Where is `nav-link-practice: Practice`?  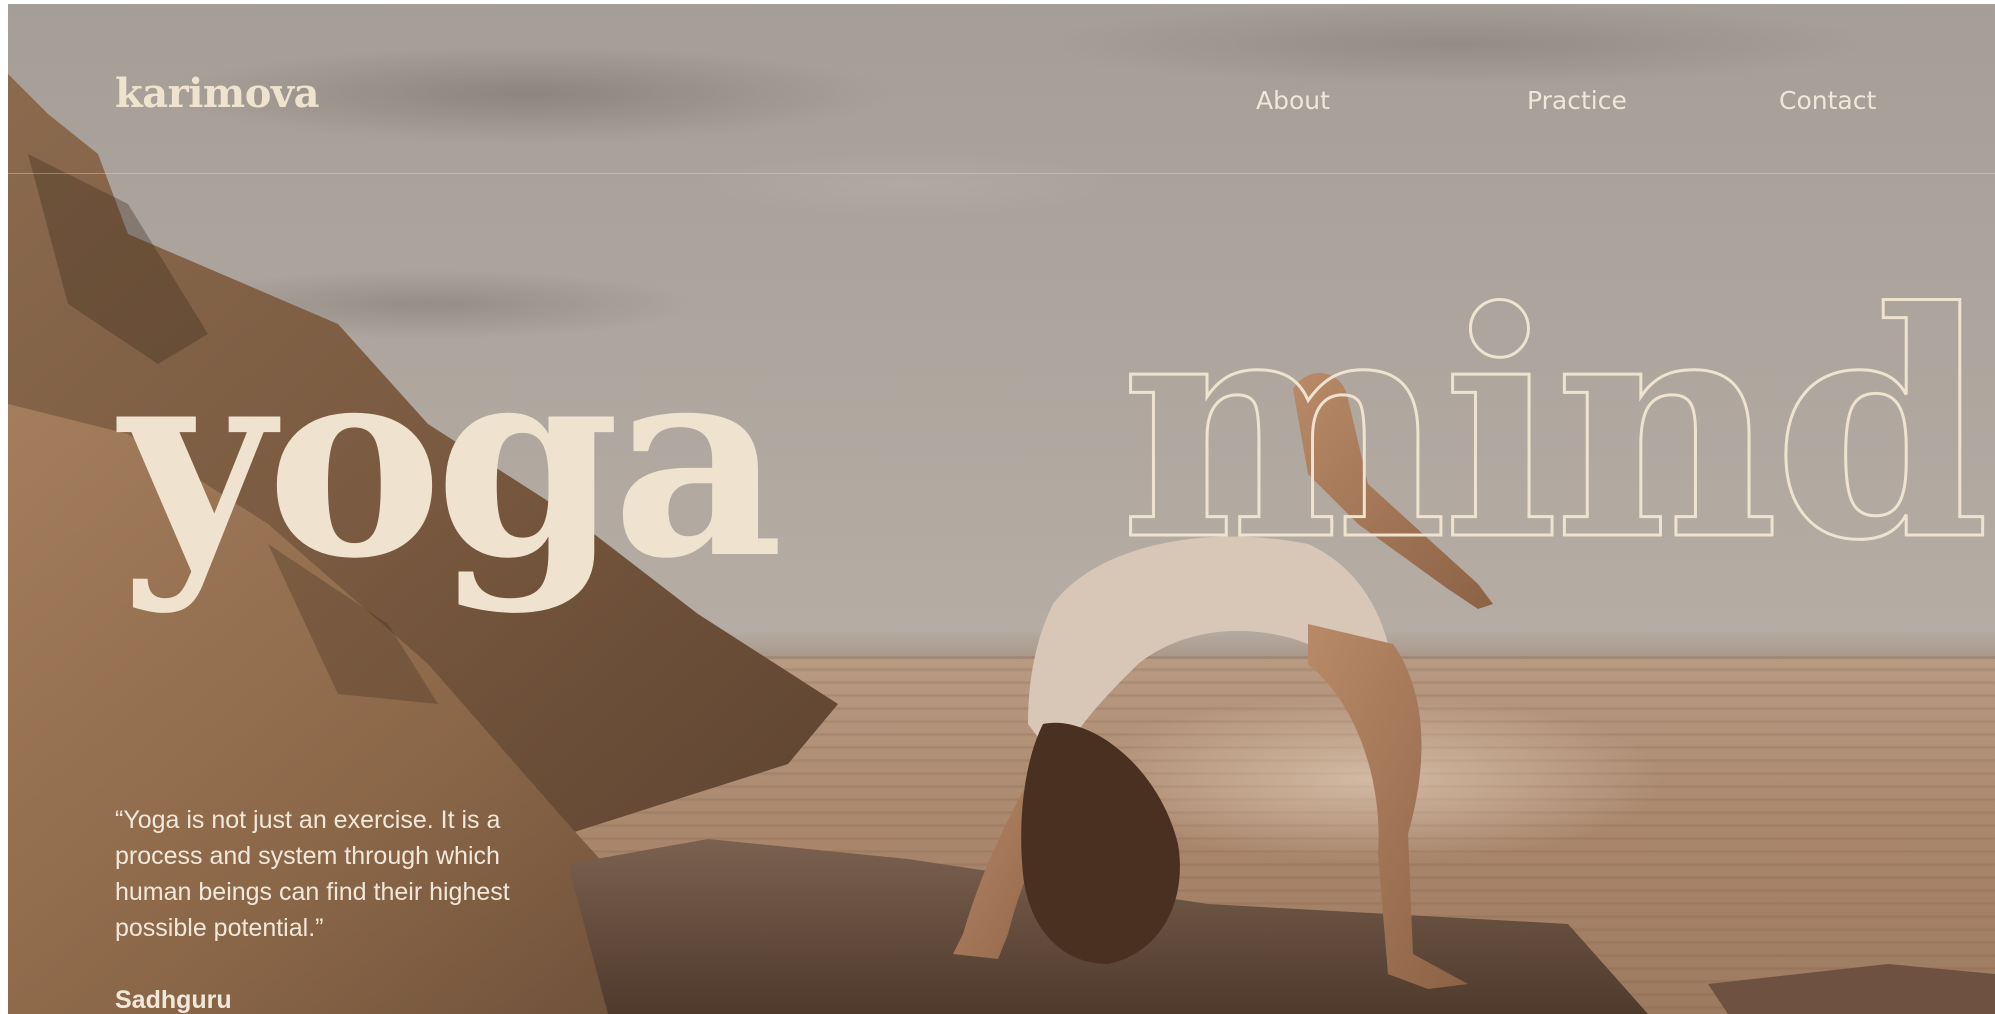
nav-link-practice: Practice is located at coordinates (1577, 100).